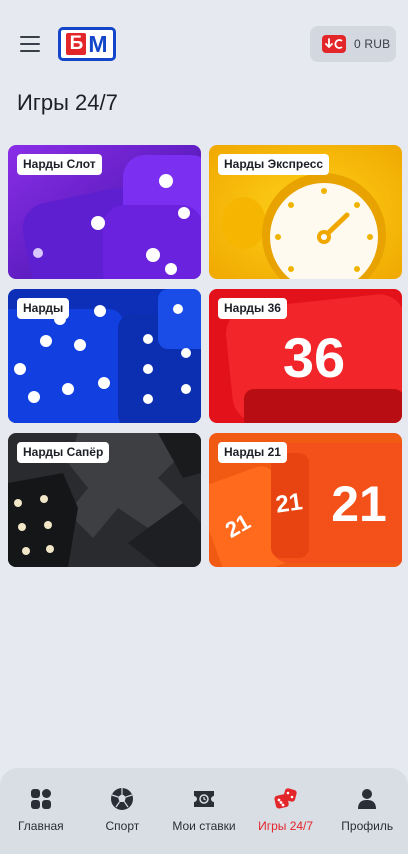 Image resolution: width=408 pixels, height=854 pixels. I want to click on nav-label: Профиль, so click(367, 826).